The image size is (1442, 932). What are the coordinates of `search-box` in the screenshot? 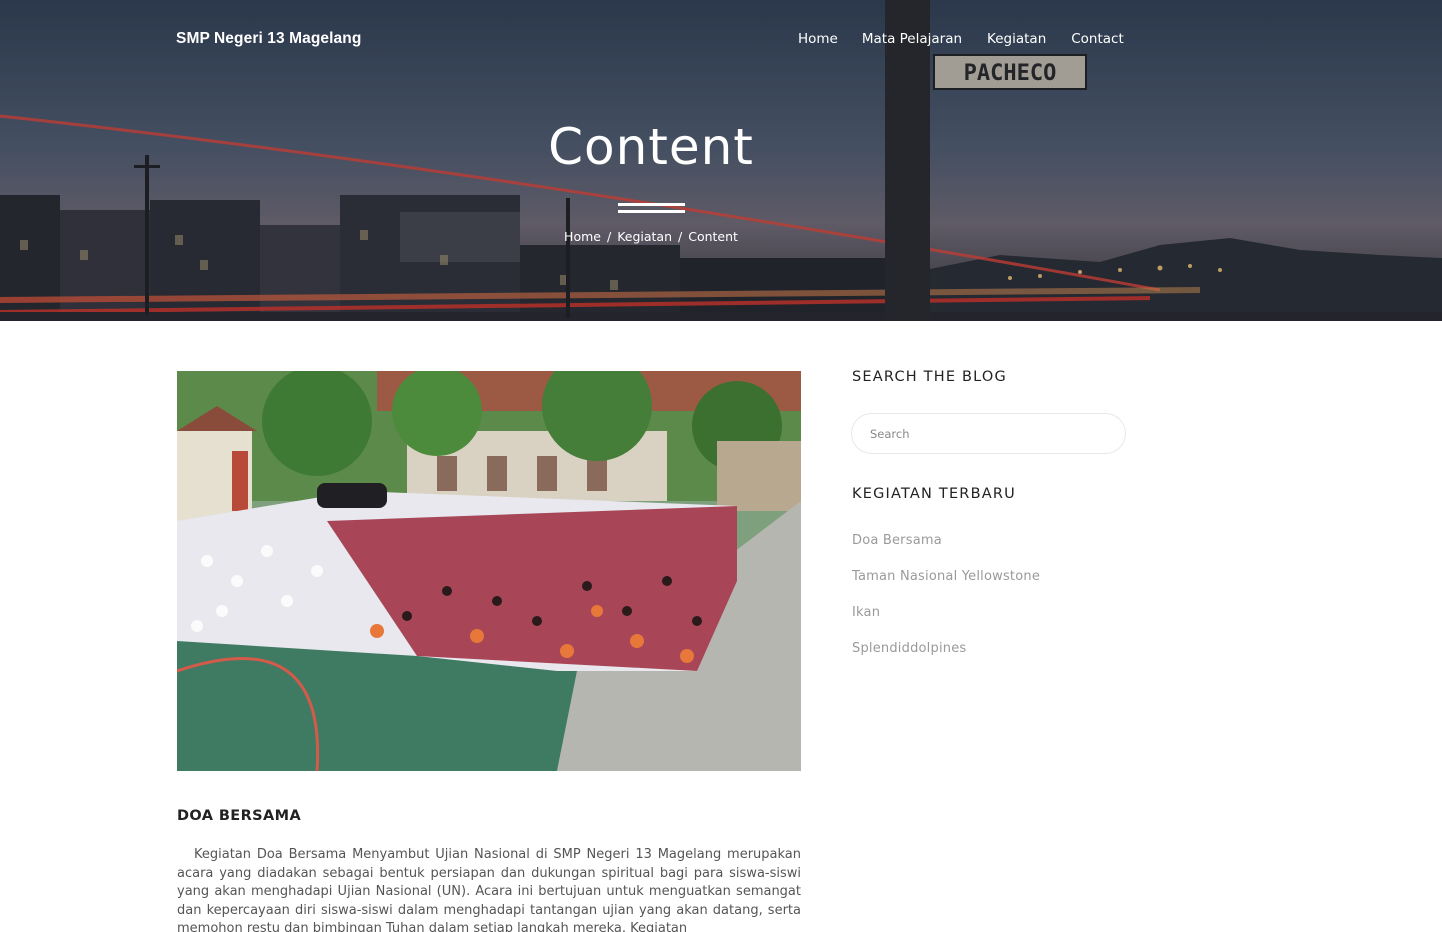 It's located at (988, 433).